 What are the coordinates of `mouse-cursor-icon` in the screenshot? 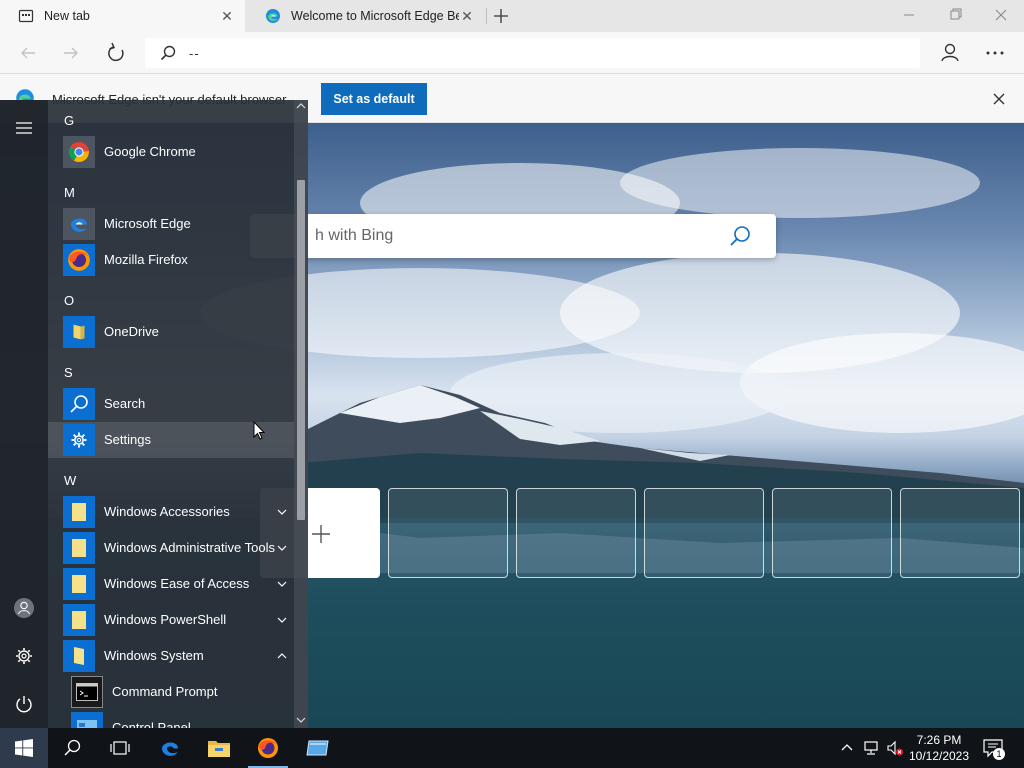 It's located at (259, 430).